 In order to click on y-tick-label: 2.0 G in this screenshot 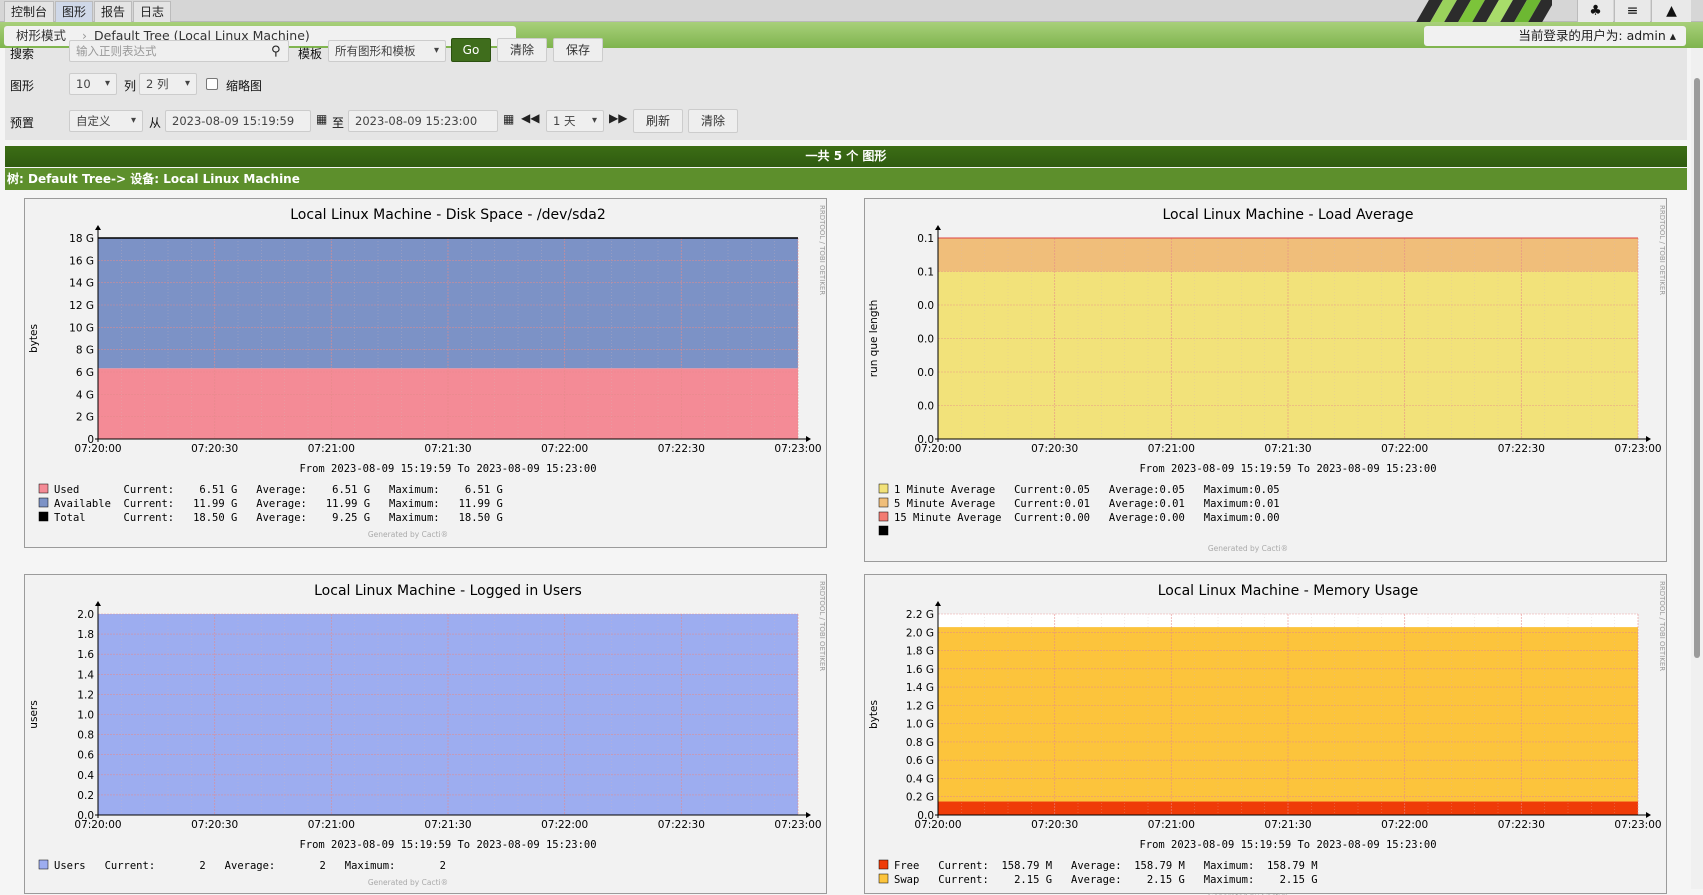, I will do `click(920, 633)`.